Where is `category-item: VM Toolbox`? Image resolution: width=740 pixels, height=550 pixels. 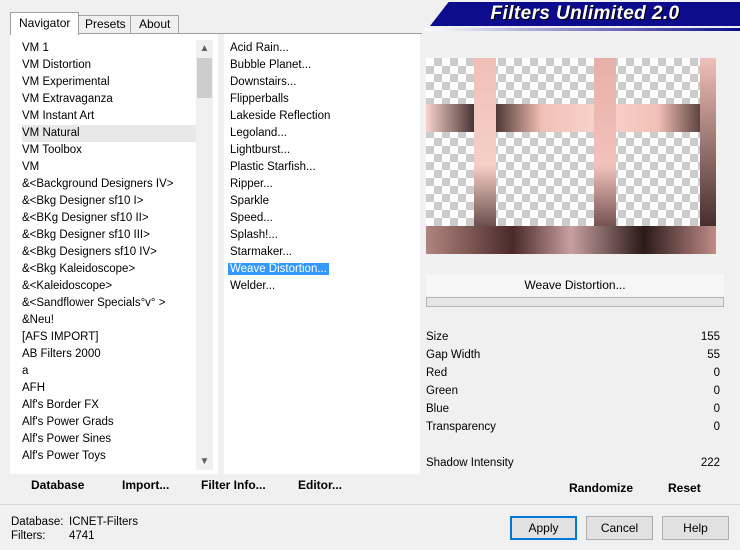 category-item: VM Toolbox is located at coordinates (112, 150).